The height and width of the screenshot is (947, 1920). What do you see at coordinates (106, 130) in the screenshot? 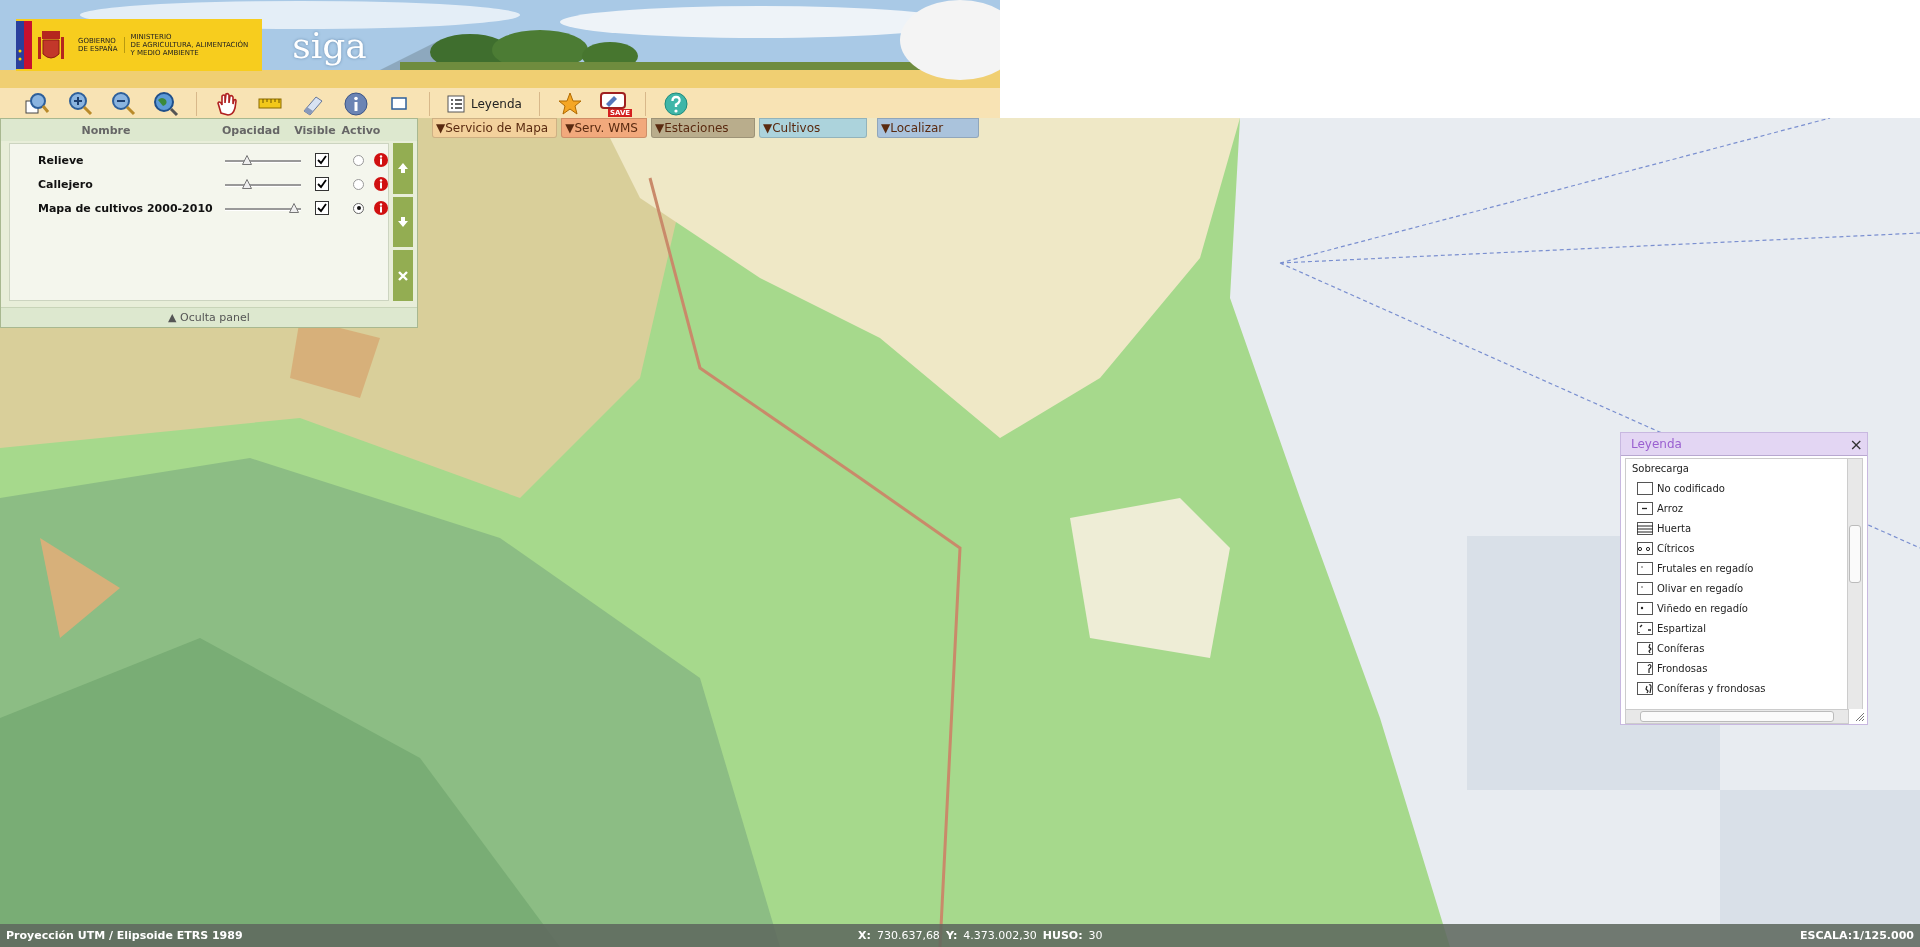
I see `column-header: Nombre` at bounding box center [106, 130].